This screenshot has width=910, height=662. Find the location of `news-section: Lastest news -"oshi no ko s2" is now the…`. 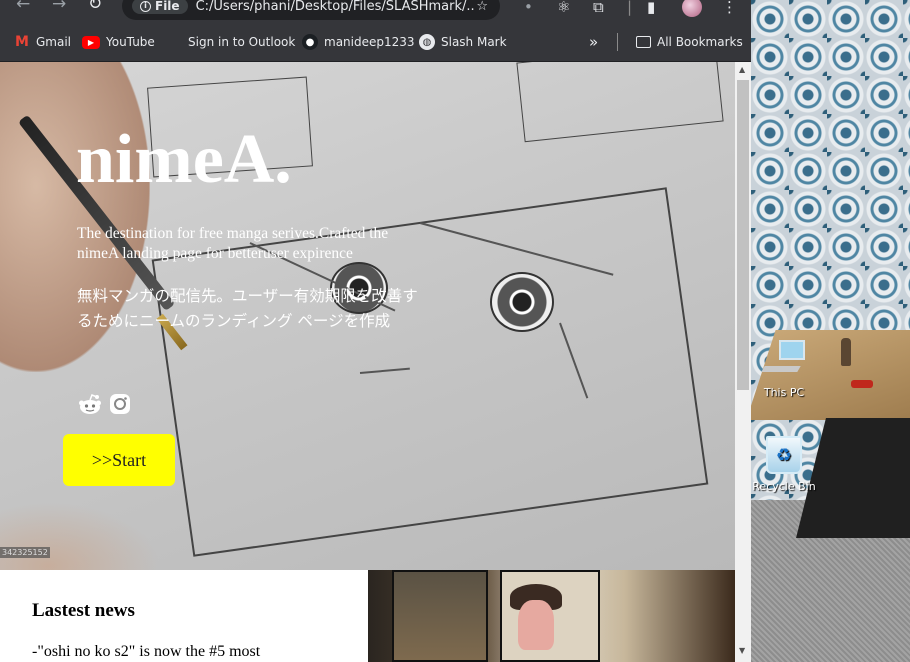

news-section: Lastest news -"oshi no ko s2" is now the… is located at coordinates (184, 616).